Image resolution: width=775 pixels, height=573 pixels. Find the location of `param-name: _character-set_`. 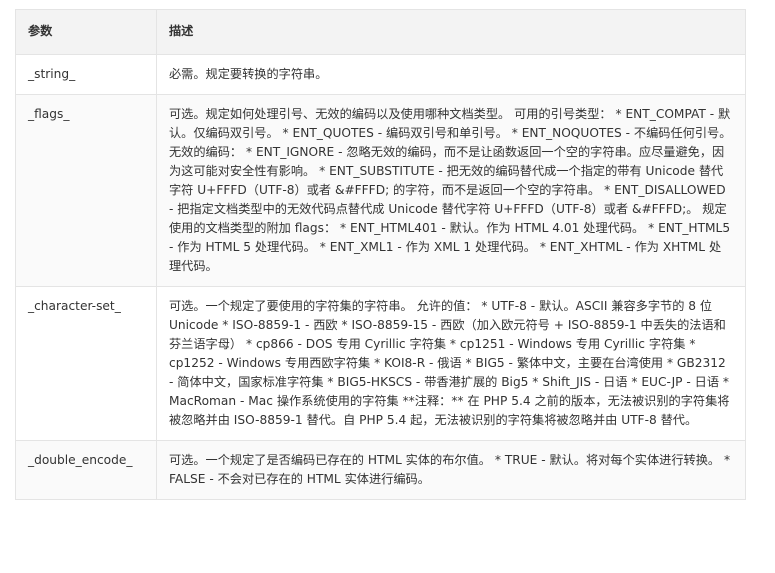

param-name: _character-set_ is located at coordinates (86, 363).